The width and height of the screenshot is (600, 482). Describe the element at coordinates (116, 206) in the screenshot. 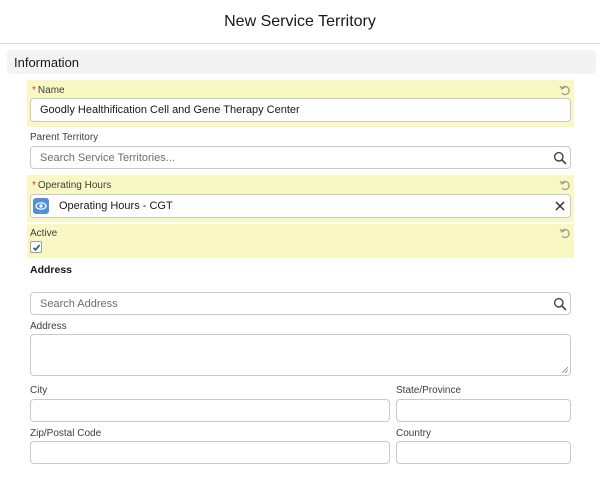

I see `operating-hours-value: Operating Hours - CGT` at that location.